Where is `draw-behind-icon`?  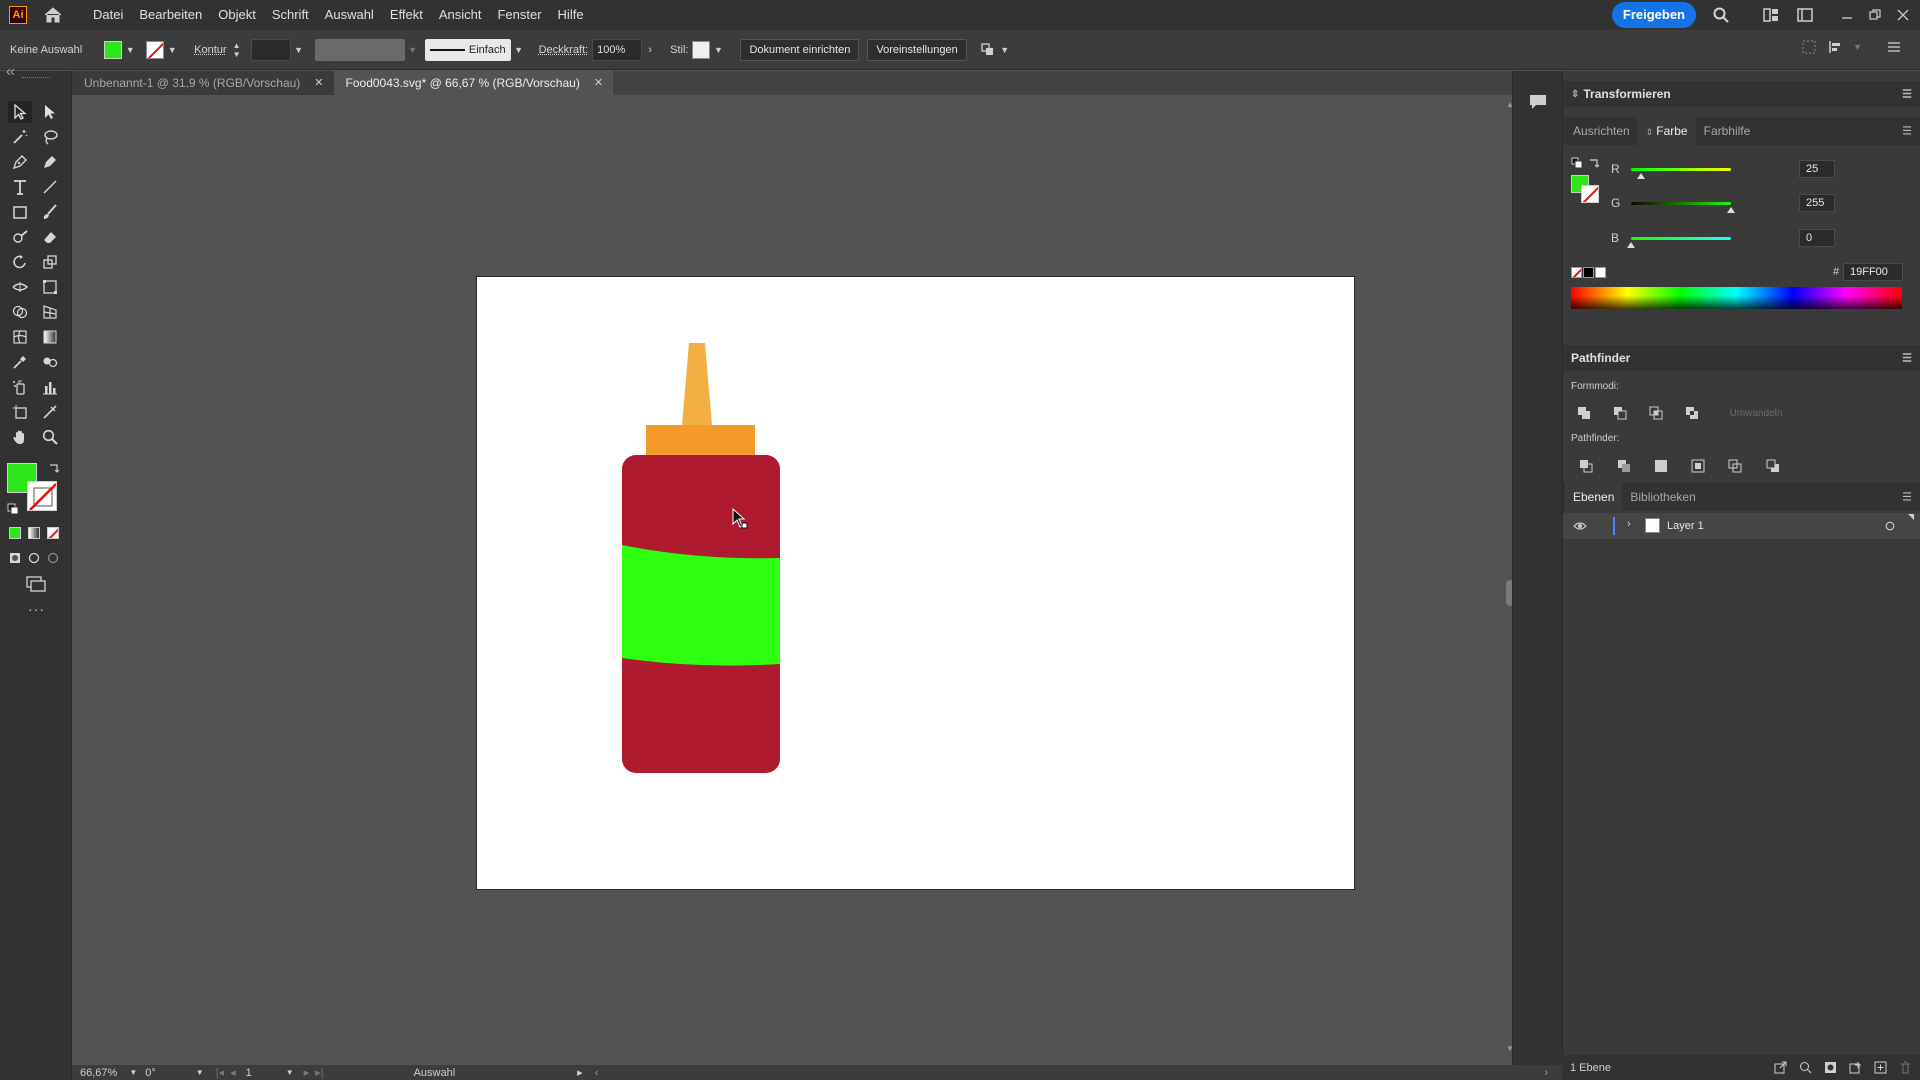
draw-behind-icon is located at coordinates (34, 558).